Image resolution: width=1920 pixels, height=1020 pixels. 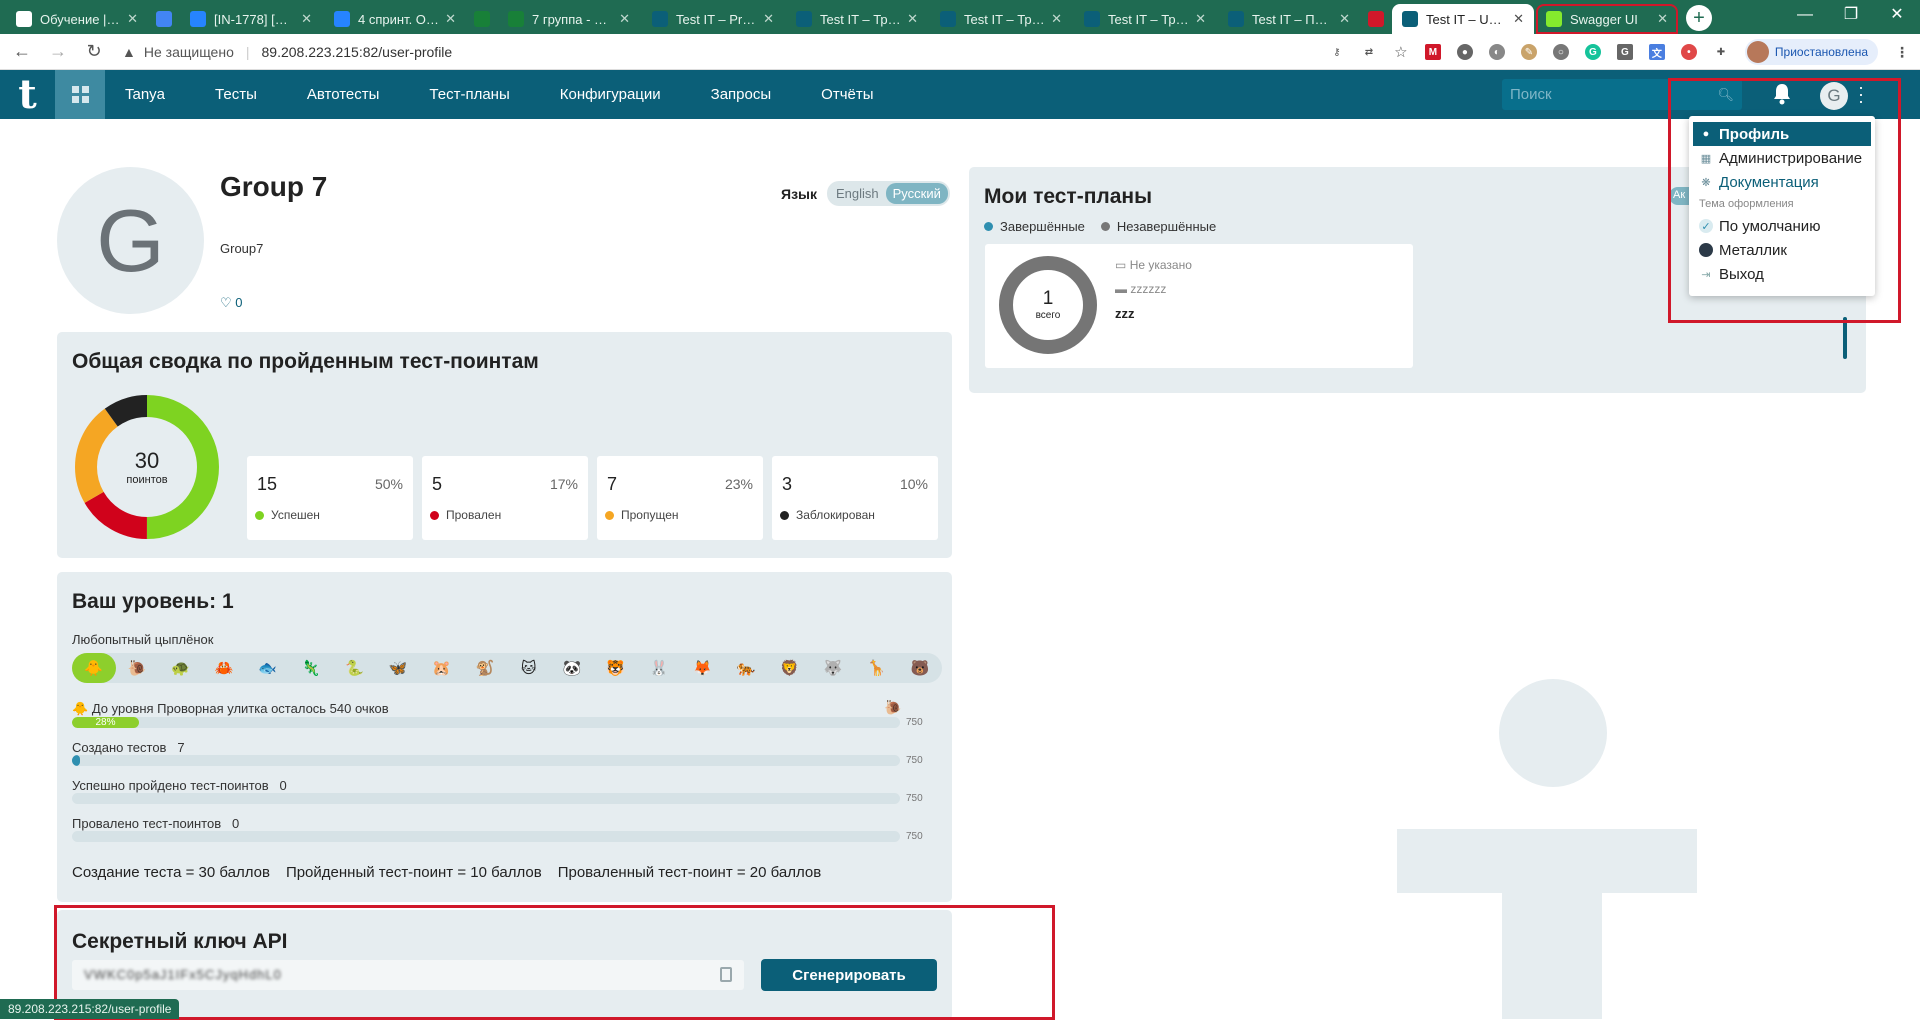 What do you see at coordinates (399, 19) in the screenshot?
I see `tab-title: 4 спринт. Обр` at bounding box center [399, 19].